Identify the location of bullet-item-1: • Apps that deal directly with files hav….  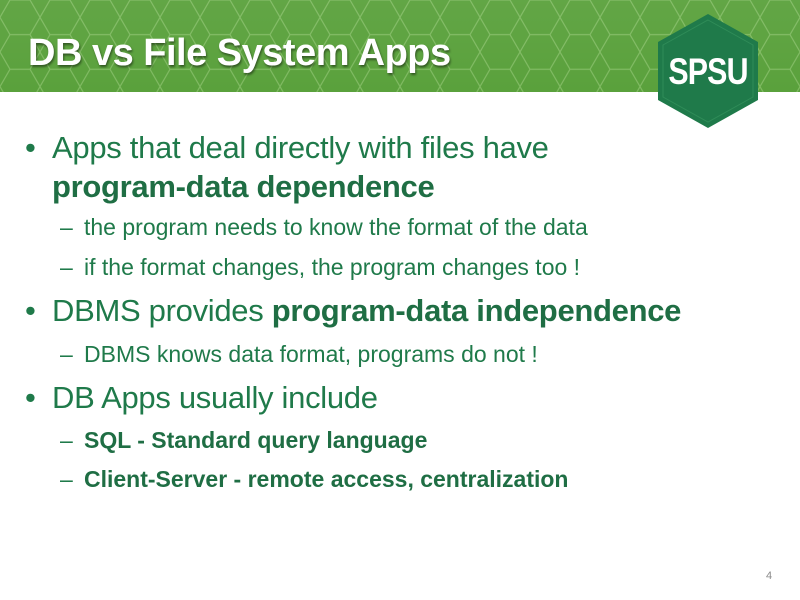
(287, 147).